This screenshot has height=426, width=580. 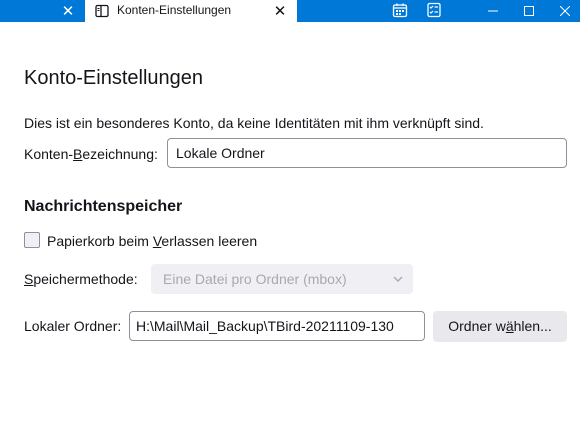 I want to click on tasks-icon, so click(x=434, y=10).